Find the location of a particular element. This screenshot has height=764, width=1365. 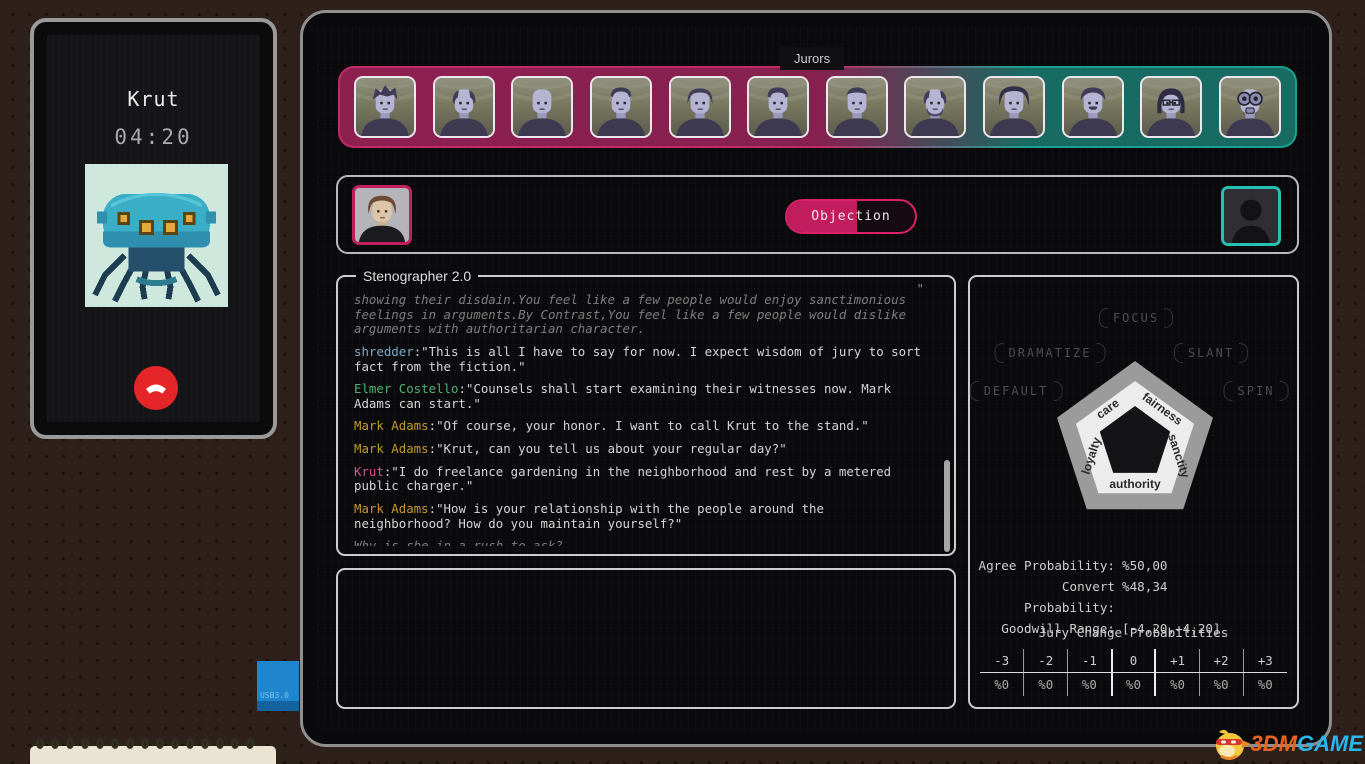

attorney-portrait-image is located at coordinates (382, 215).